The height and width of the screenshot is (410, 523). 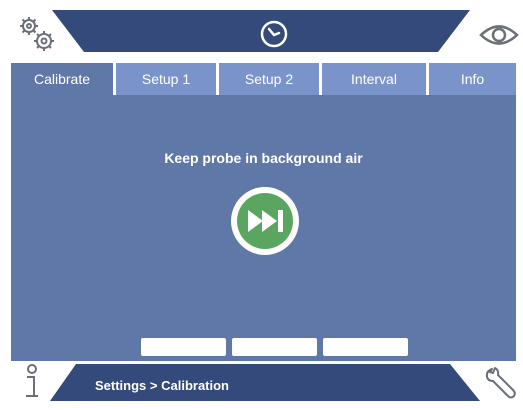 I want to click on tab-interval: Interval, so click(x=374, y=79).